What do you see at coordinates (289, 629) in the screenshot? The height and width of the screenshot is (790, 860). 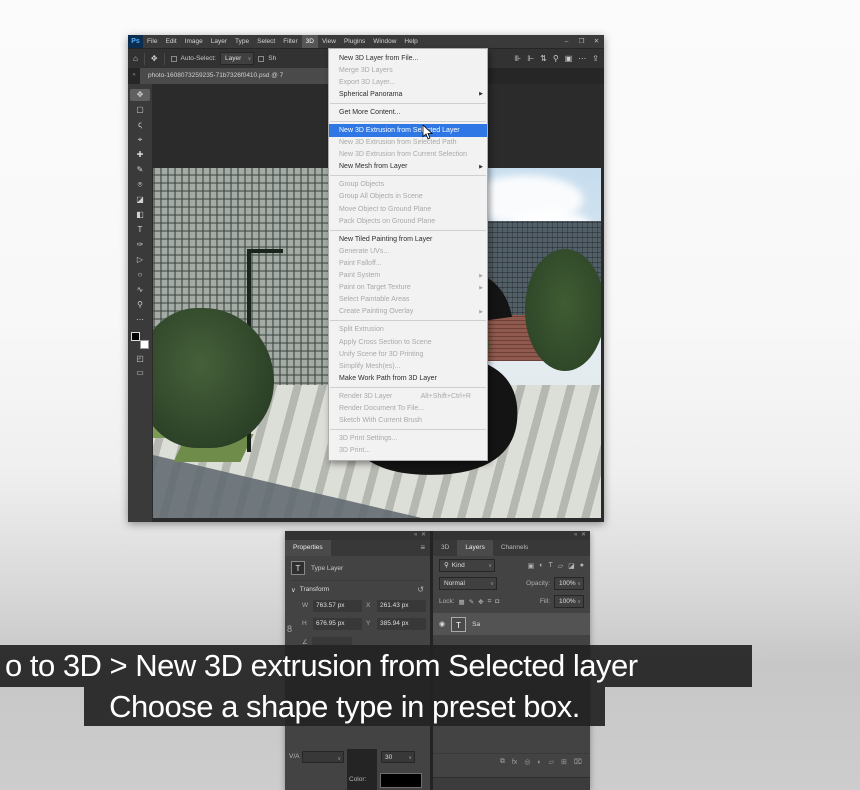 I see `link-dimensions-icon: 8` at bounding box center [289, 629].